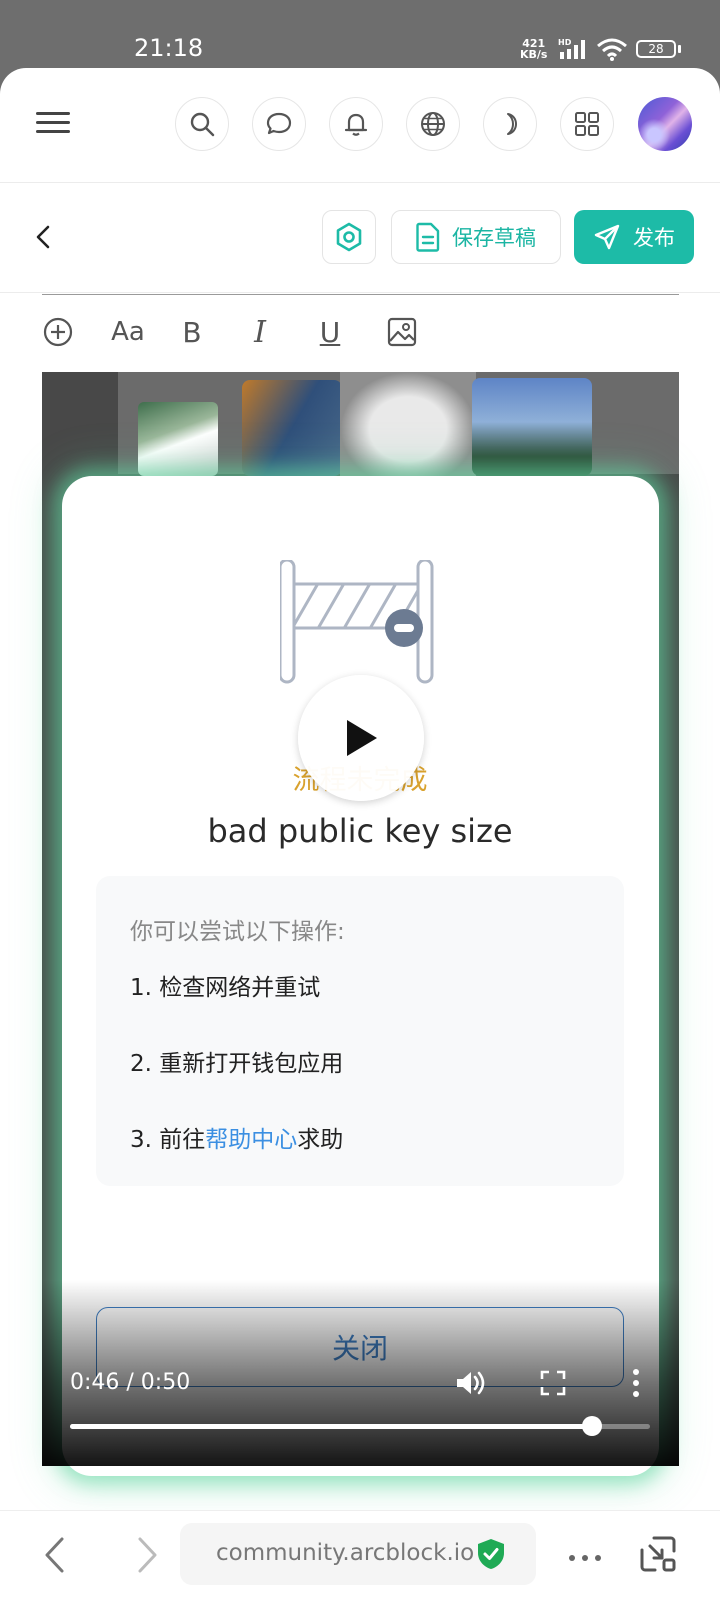 This screenshot has width=720, height=1601. Describe the element at coordinates (43, 237) in the screenshot. I see `back-arrow-icon` at that location.